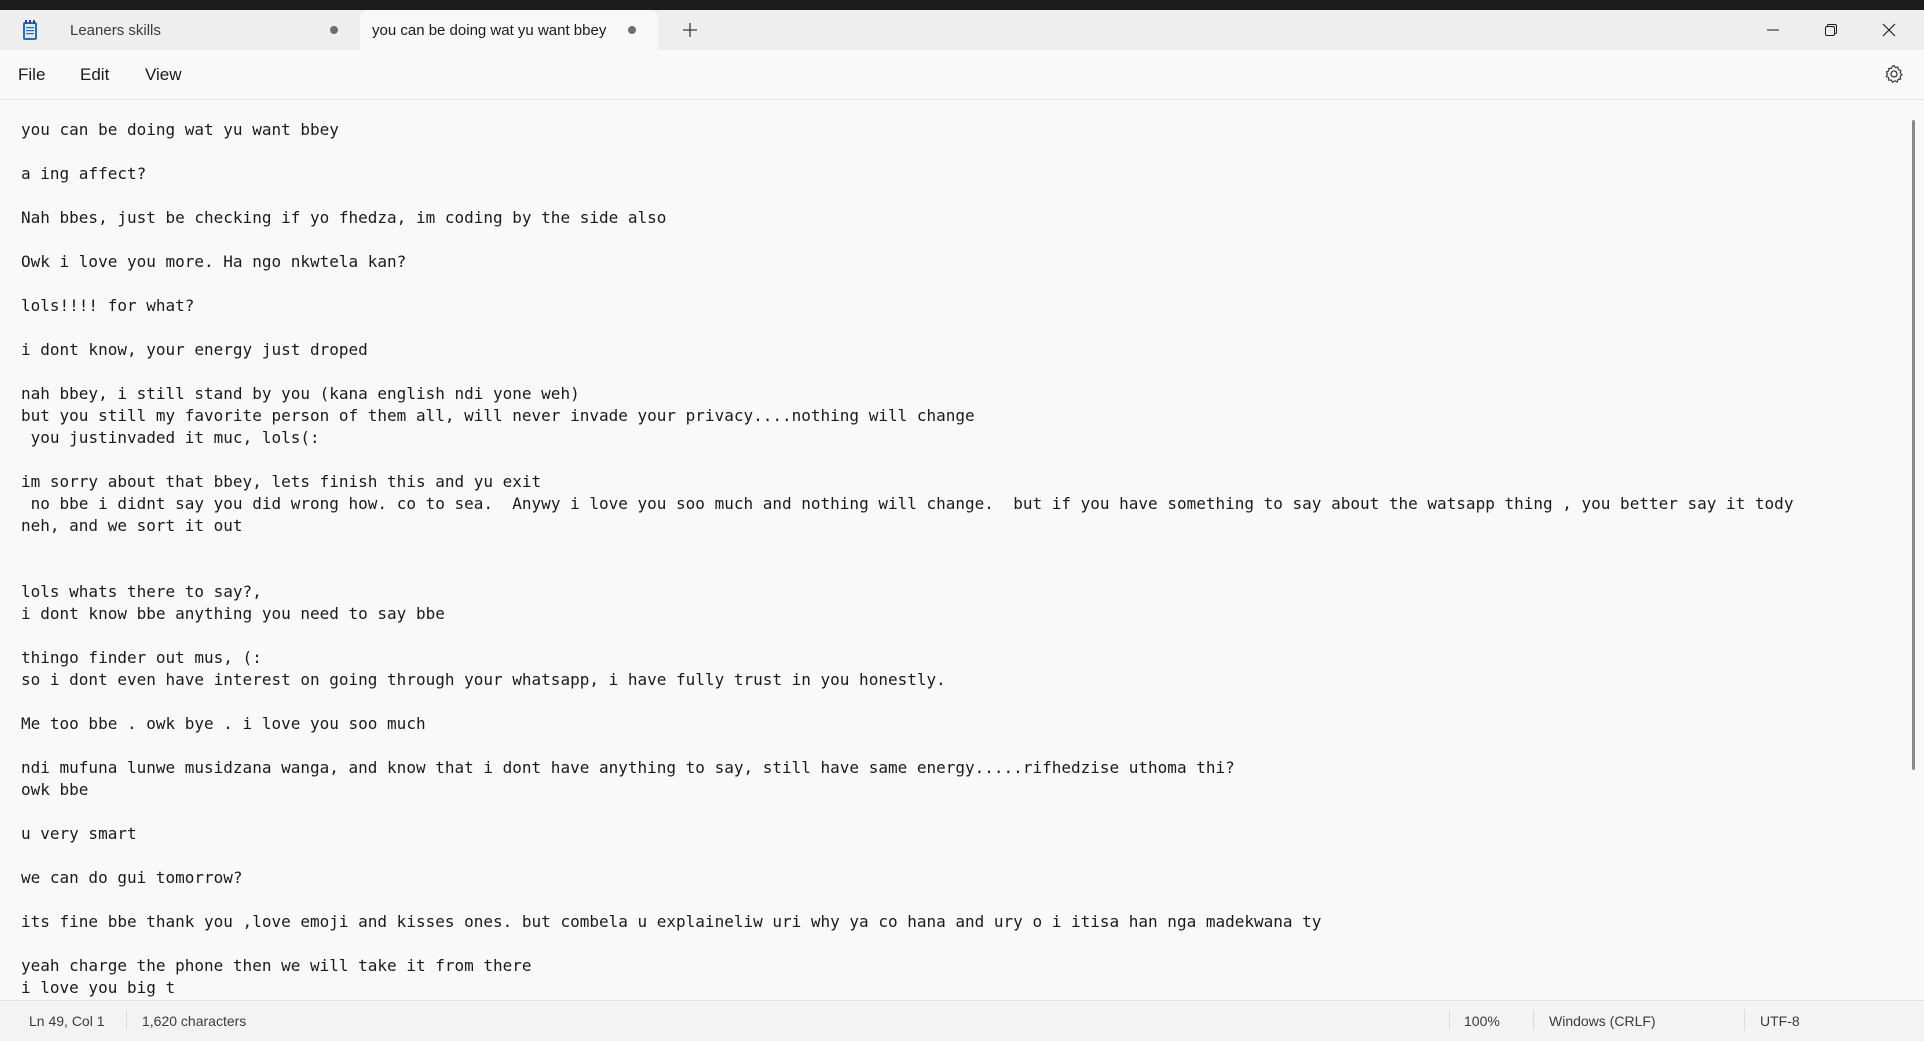 This screenshot has height=1041, width=1924. Describe the element at coordinates (180, 129) in the screenshot. I see `editor-line: you can be doing wat yu want bbey` at that location.